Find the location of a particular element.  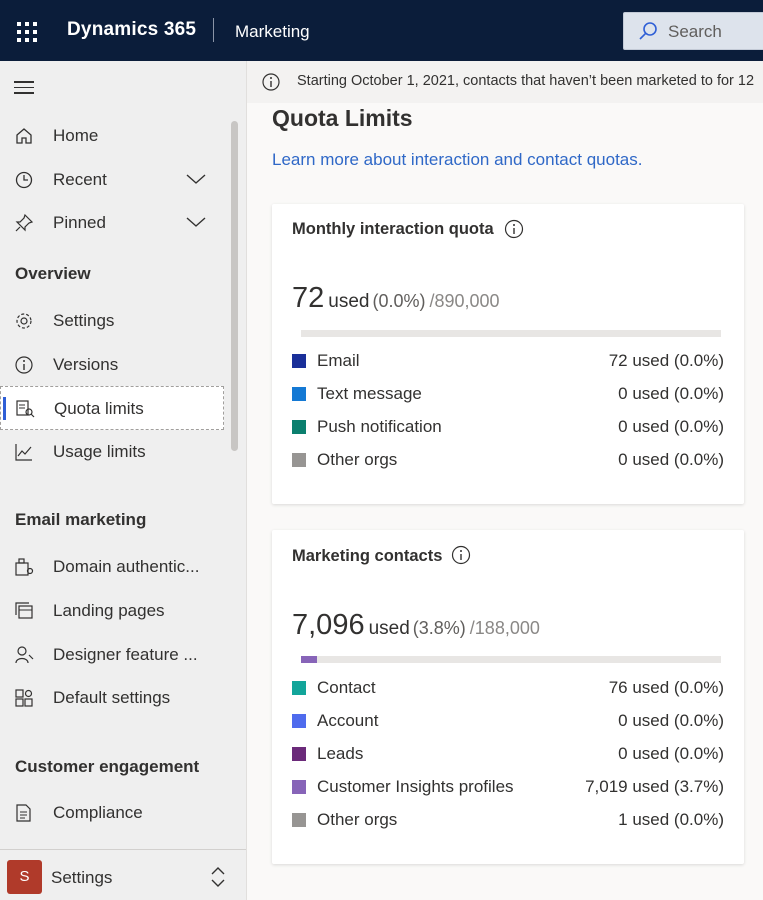

sidebar-item-label: Versions is located at coordinates (86, 364).